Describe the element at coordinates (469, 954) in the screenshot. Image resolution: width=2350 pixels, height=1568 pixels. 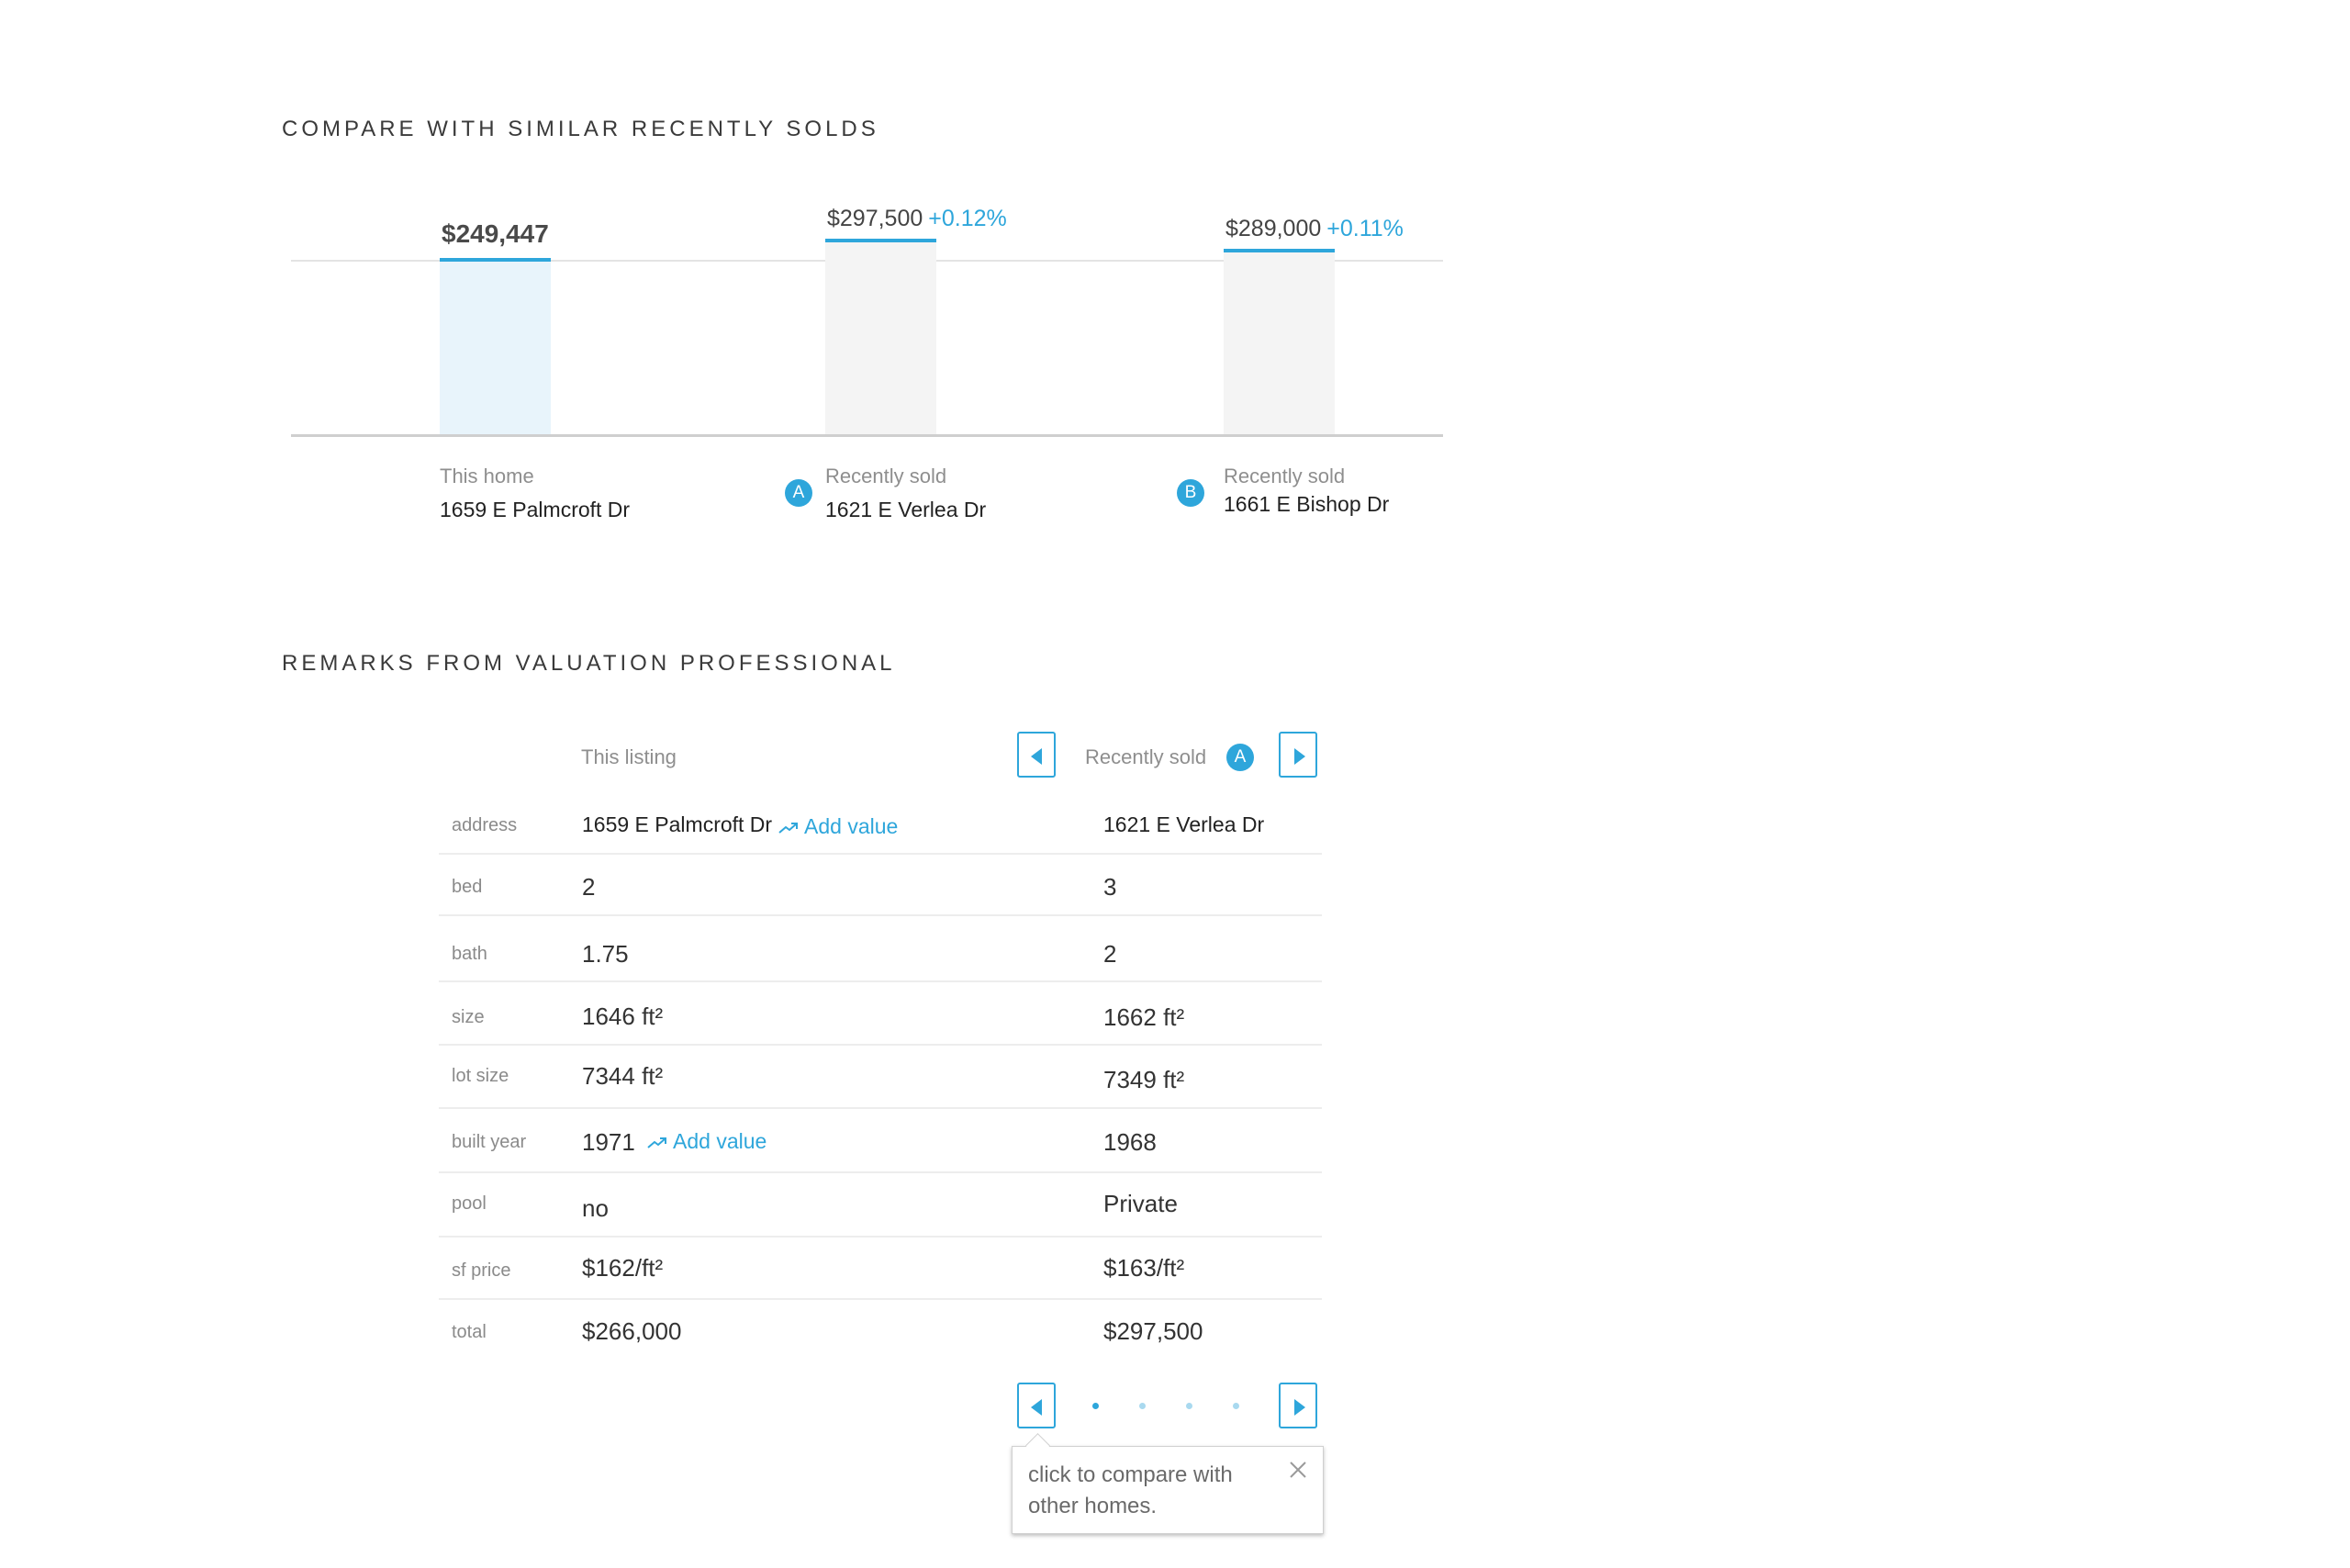
I see `row-label-bath: bath` at that location.